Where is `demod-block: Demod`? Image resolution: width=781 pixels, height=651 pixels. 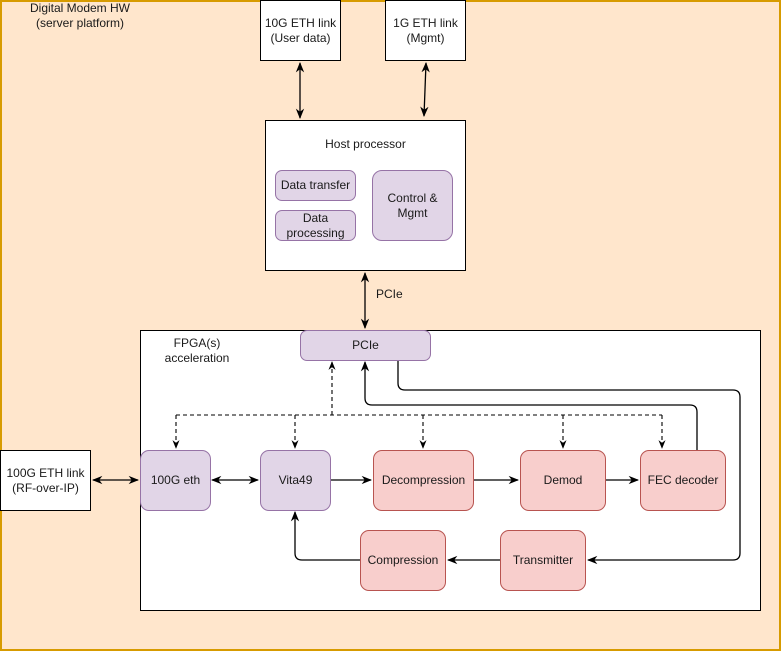 demod-block: Demod is located at coordinates (563, 480).